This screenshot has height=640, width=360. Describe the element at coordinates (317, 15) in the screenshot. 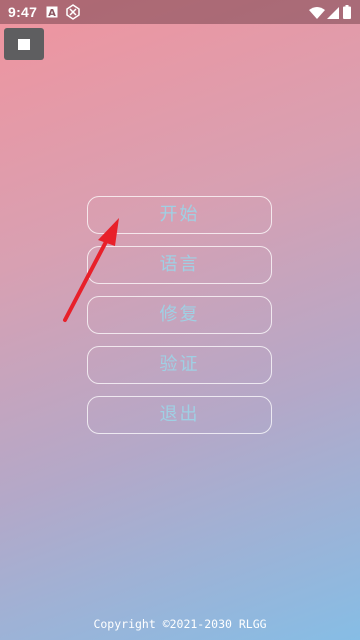

I see `wifi-icon` at that location.